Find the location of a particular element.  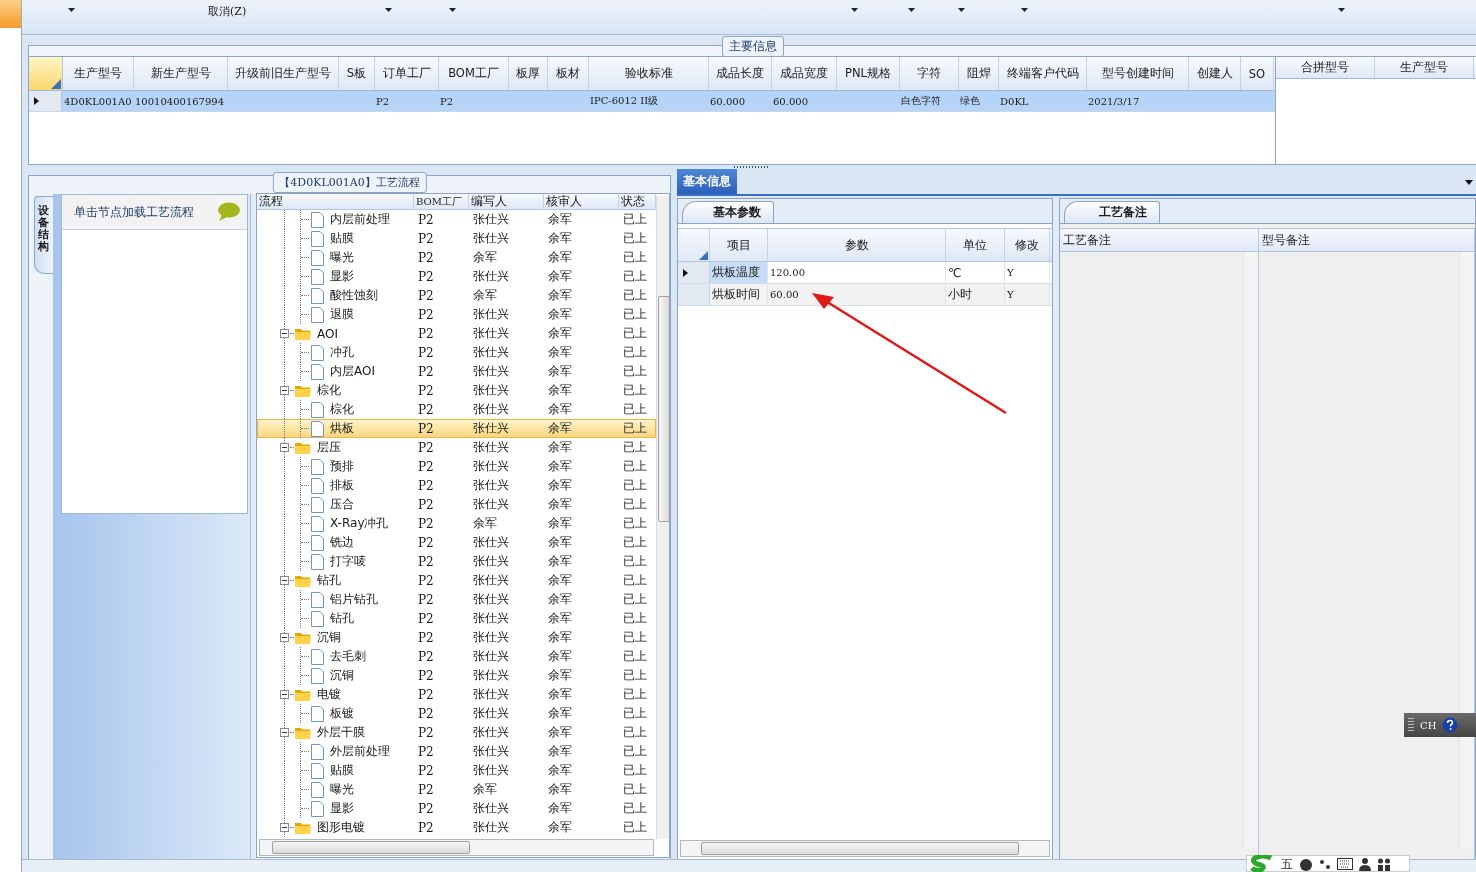

grid-icon is located at coordinates (1384, 863).